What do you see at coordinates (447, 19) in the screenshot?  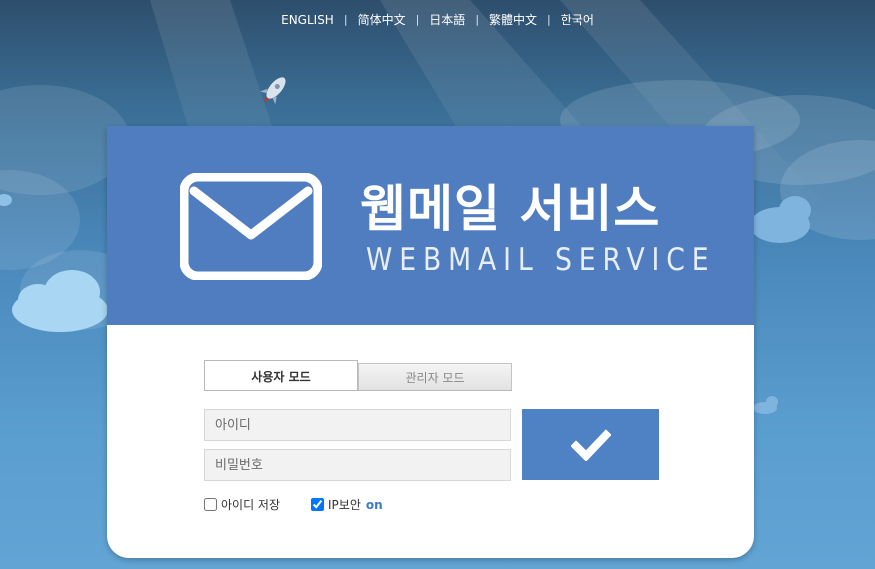 I see `lang-japanese-link: 日本語` at bounding box center [447, 19].